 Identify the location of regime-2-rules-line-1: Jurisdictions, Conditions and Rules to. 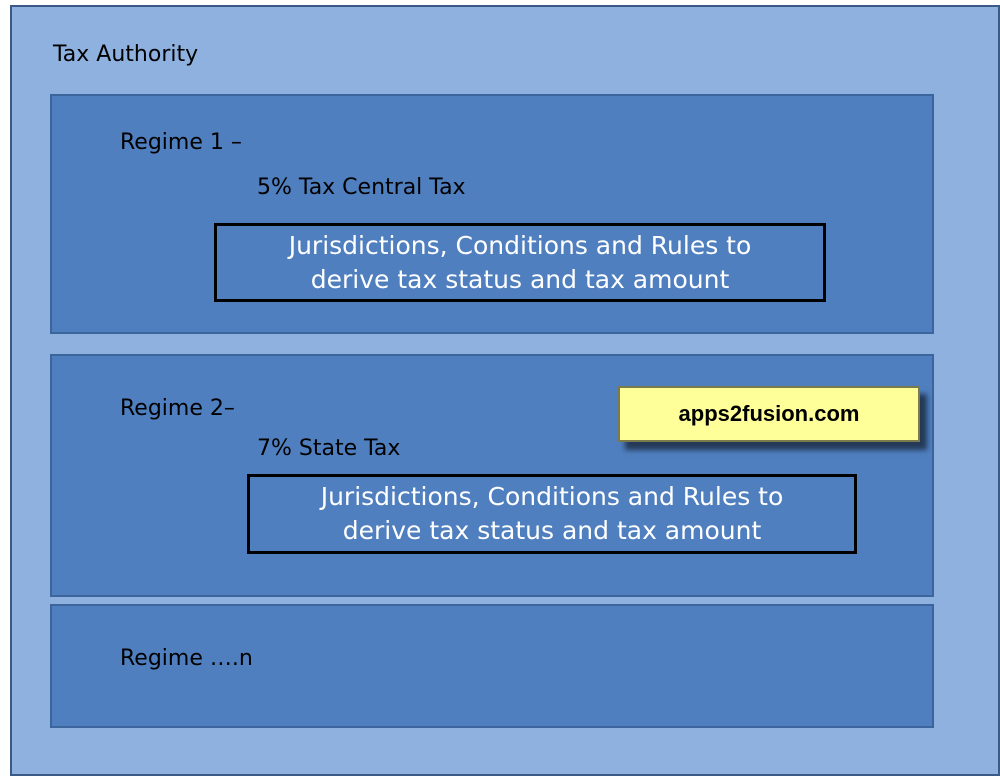
(552, 496).